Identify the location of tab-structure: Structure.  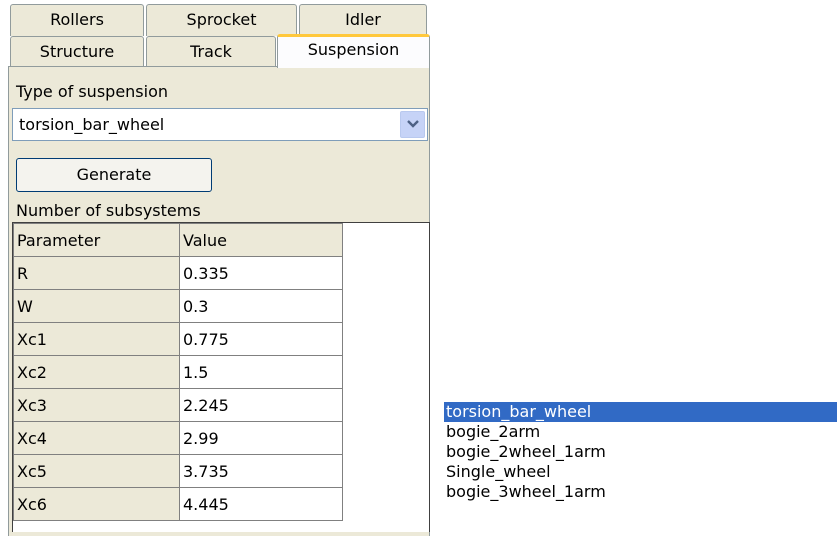
(77, 52).